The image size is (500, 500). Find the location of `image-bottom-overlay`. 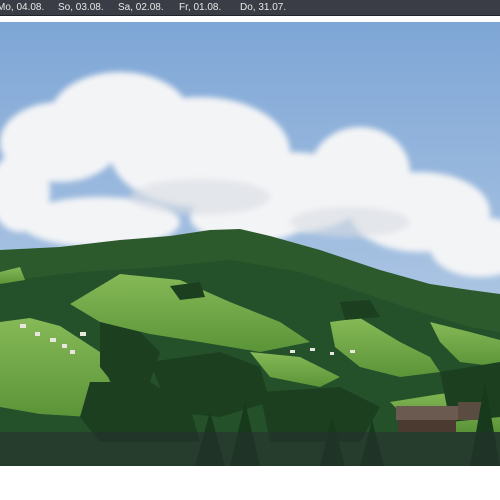

image-bottom-overlay is located at coordinates (250, 449).